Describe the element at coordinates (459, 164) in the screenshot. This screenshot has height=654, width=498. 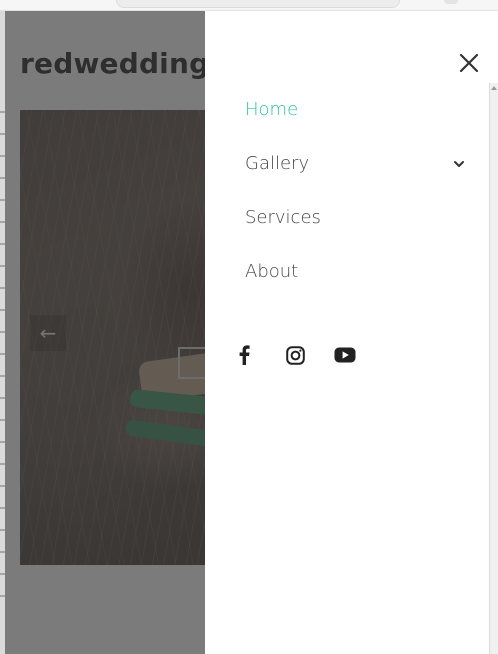
I see `chevron-down-icon` at that location.